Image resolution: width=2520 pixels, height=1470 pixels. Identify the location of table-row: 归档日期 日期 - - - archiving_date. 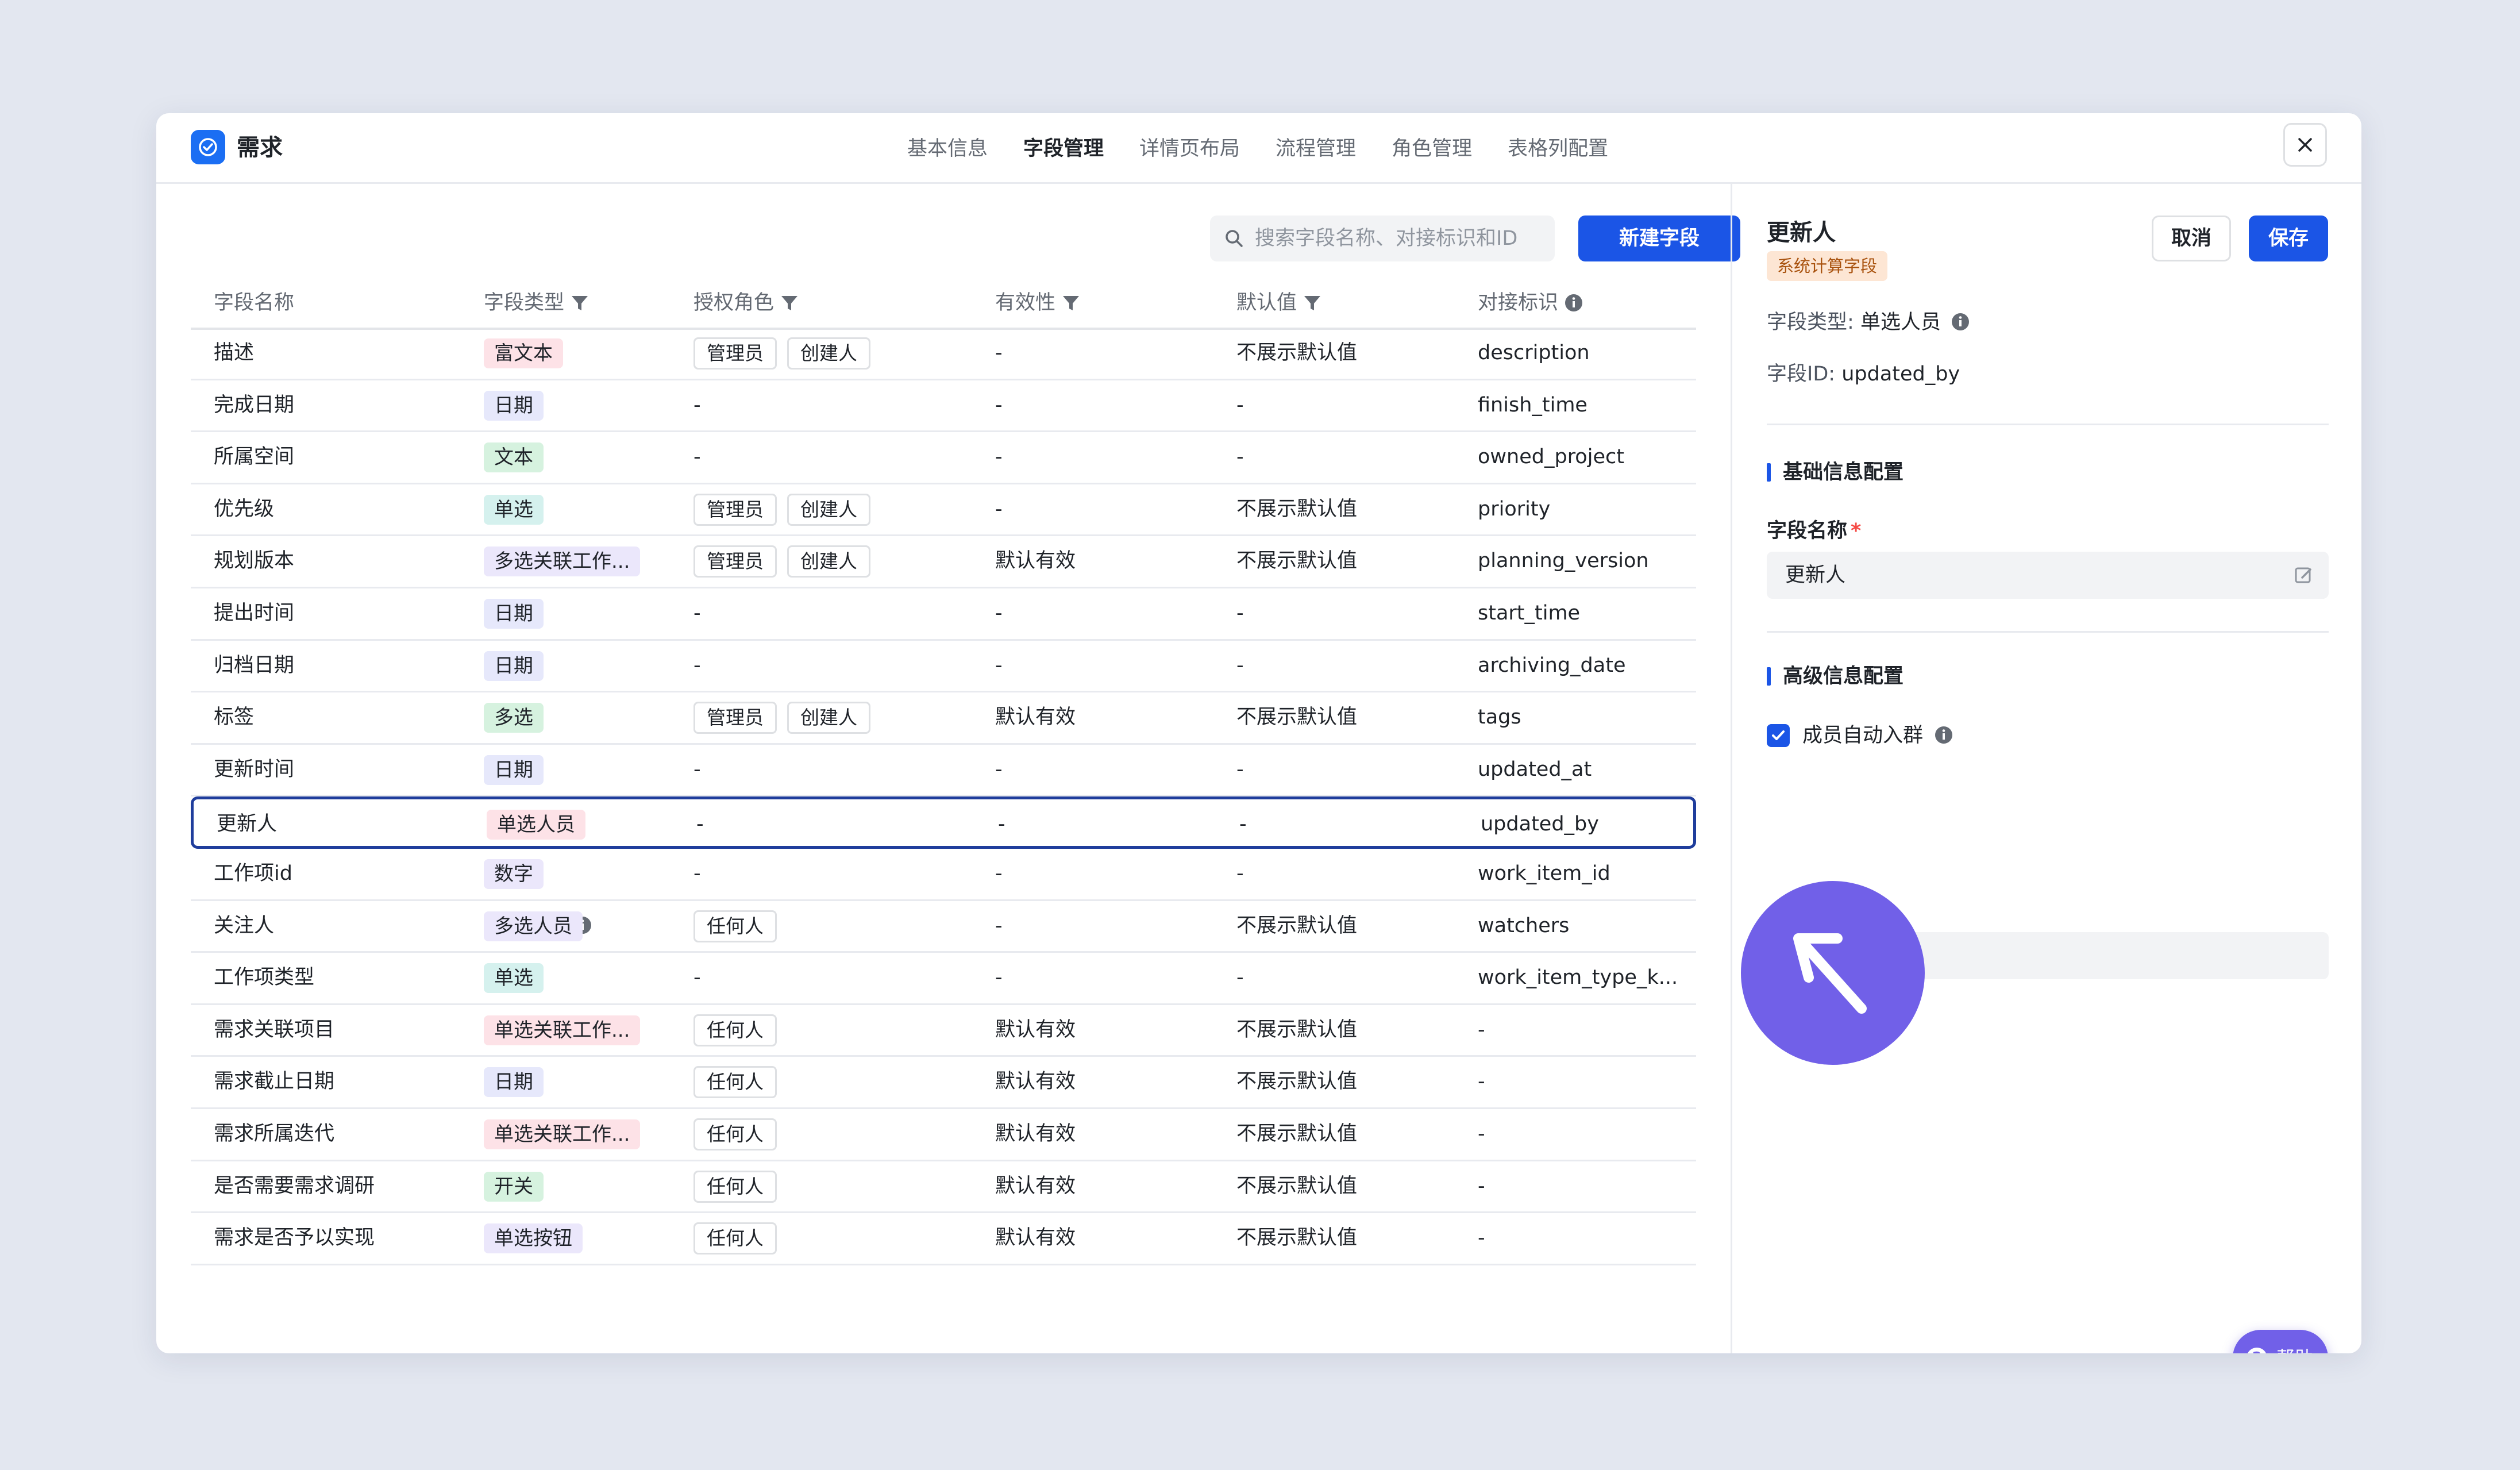
(944, 667).